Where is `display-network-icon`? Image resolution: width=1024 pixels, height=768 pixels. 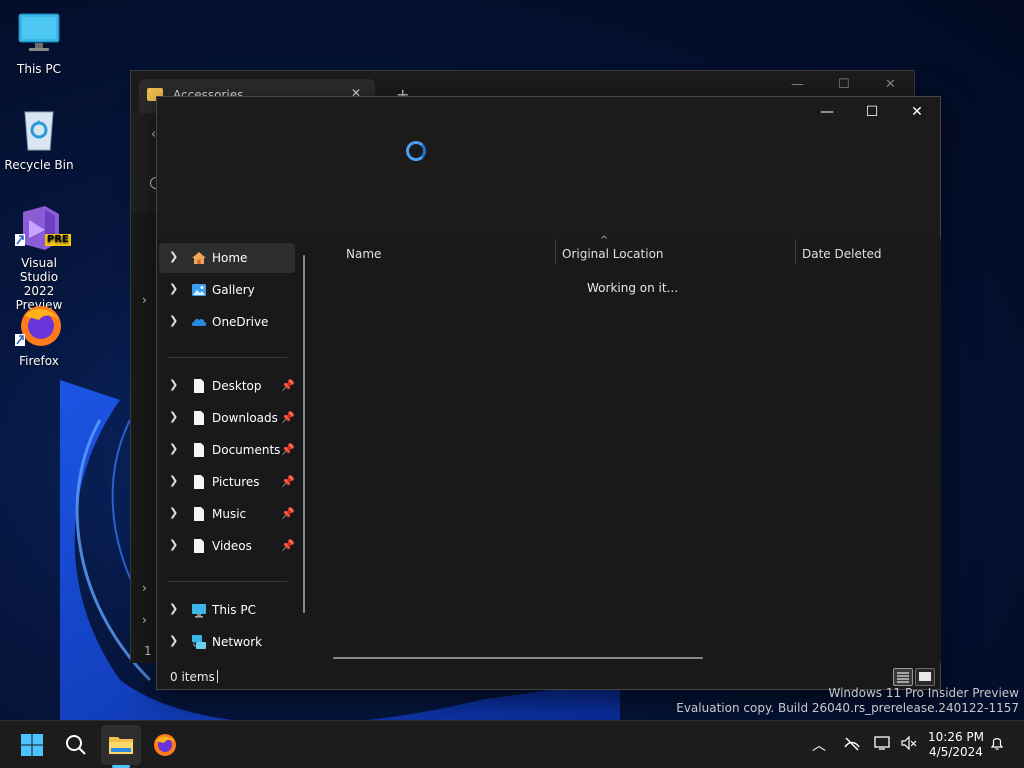 display-network-icon is located at coordinates (883, 745).